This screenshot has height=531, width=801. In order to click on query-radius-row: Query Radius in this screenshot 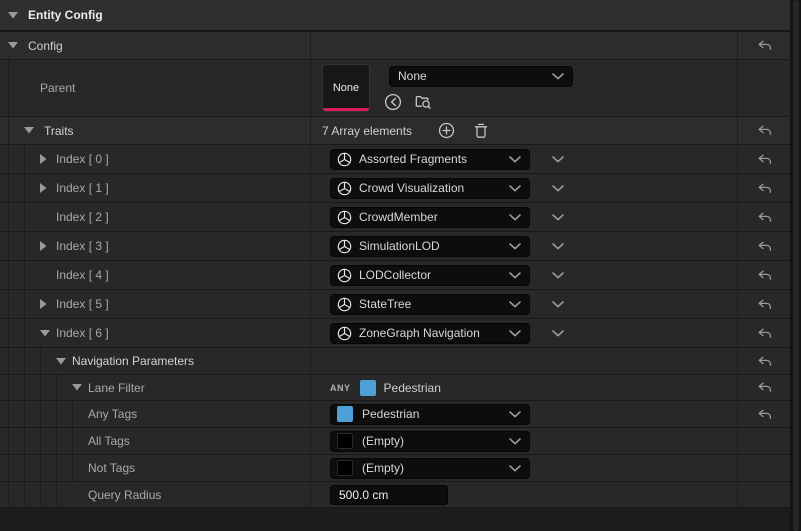, I will do `click(395, 495)`.